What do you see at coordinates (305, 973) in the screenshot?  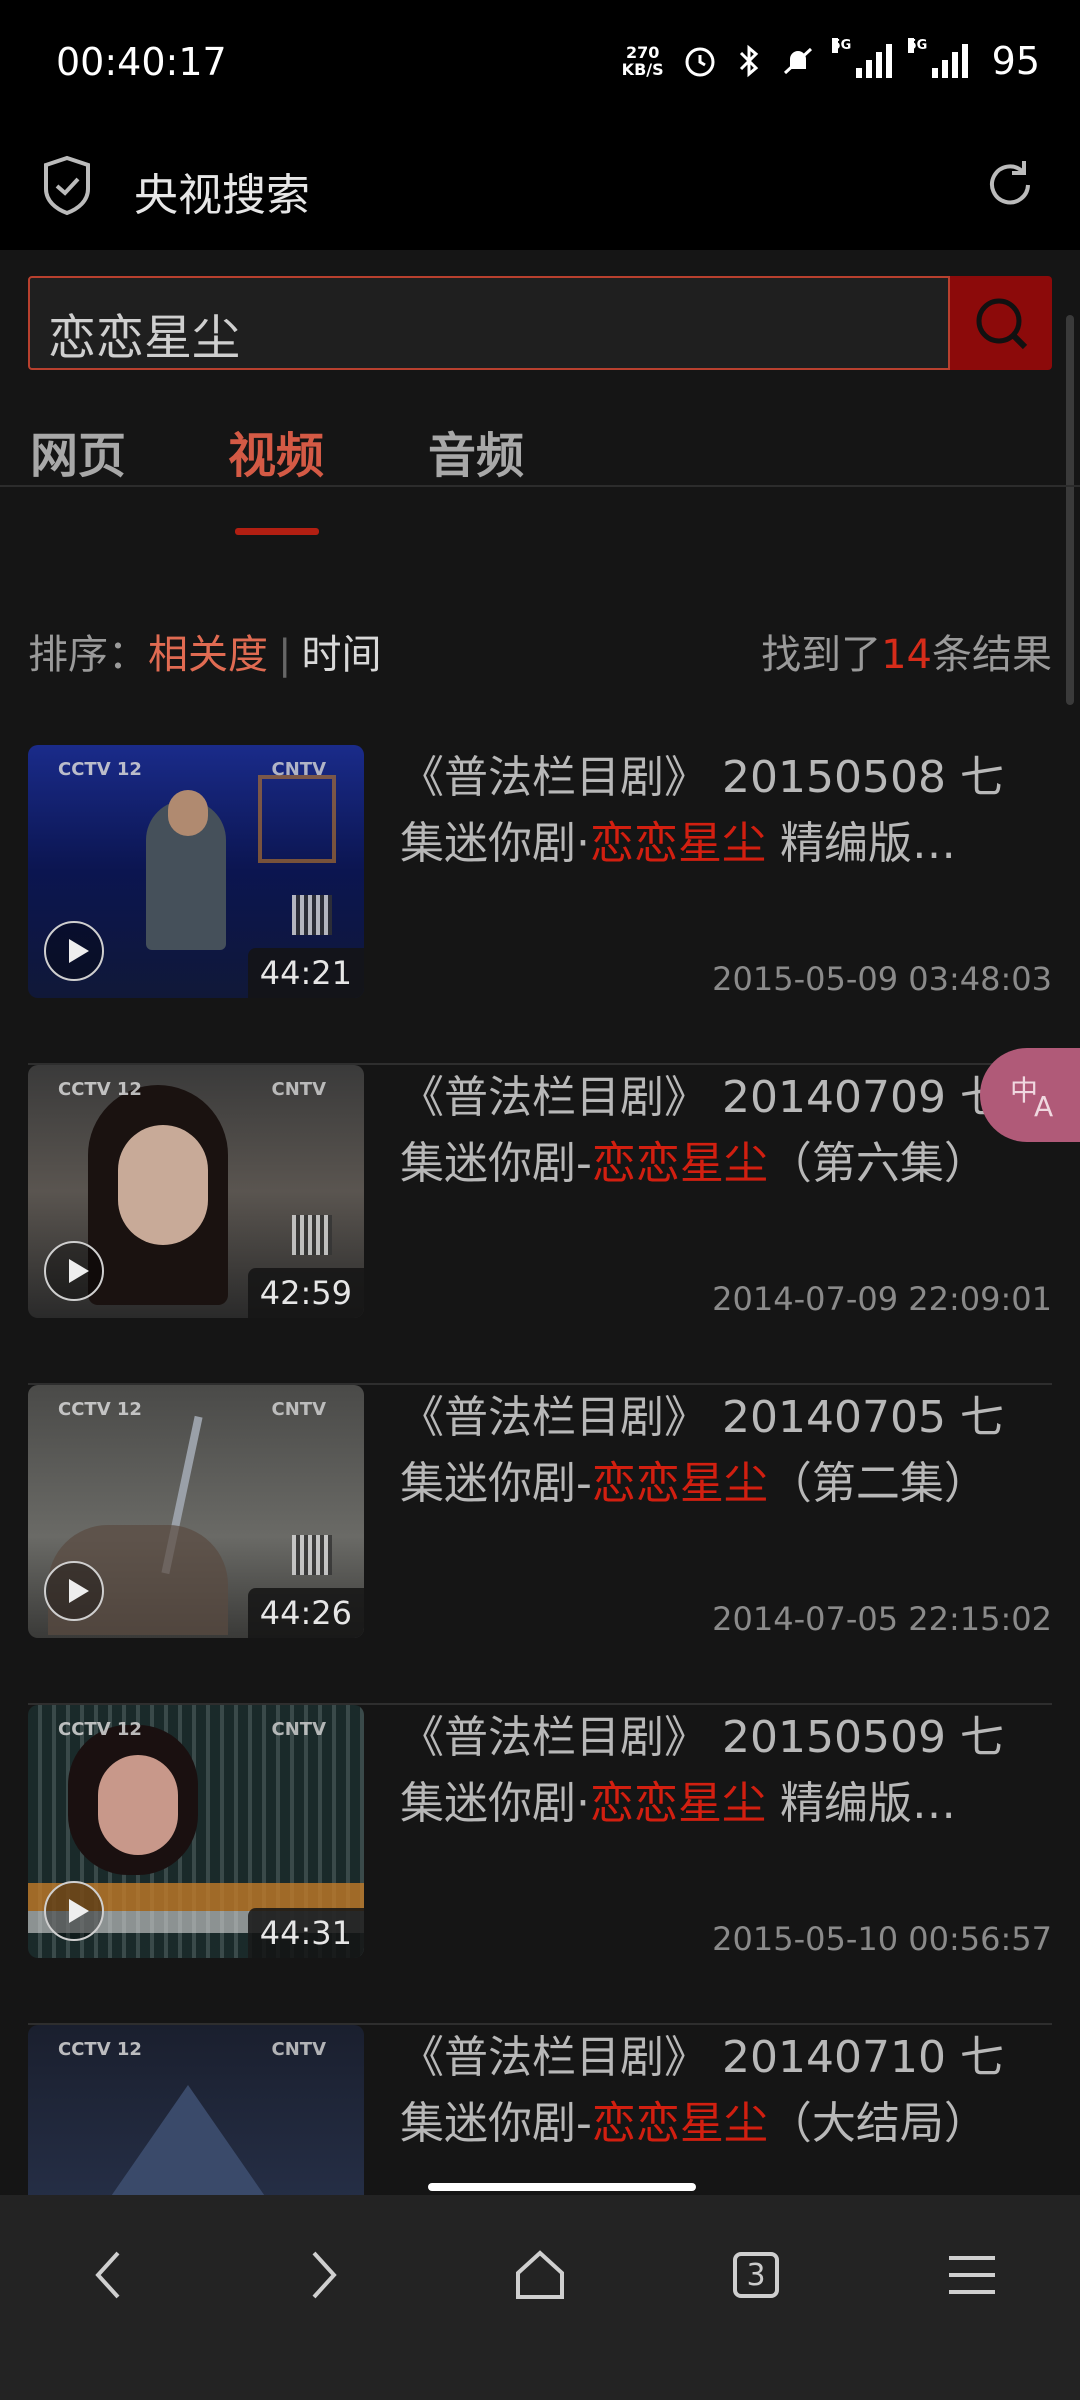 I see `video-duration: 44:21` at bounding box center [305, 973].